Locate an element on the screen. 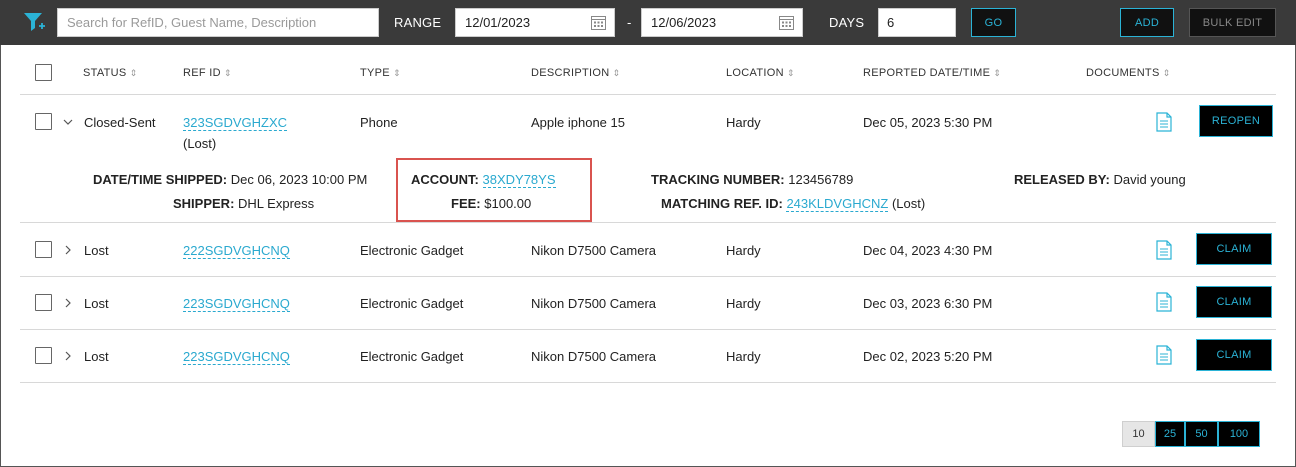 The height and width of the screenshot is (467, 1296). highlight-box is located at coordinates (494, 190).